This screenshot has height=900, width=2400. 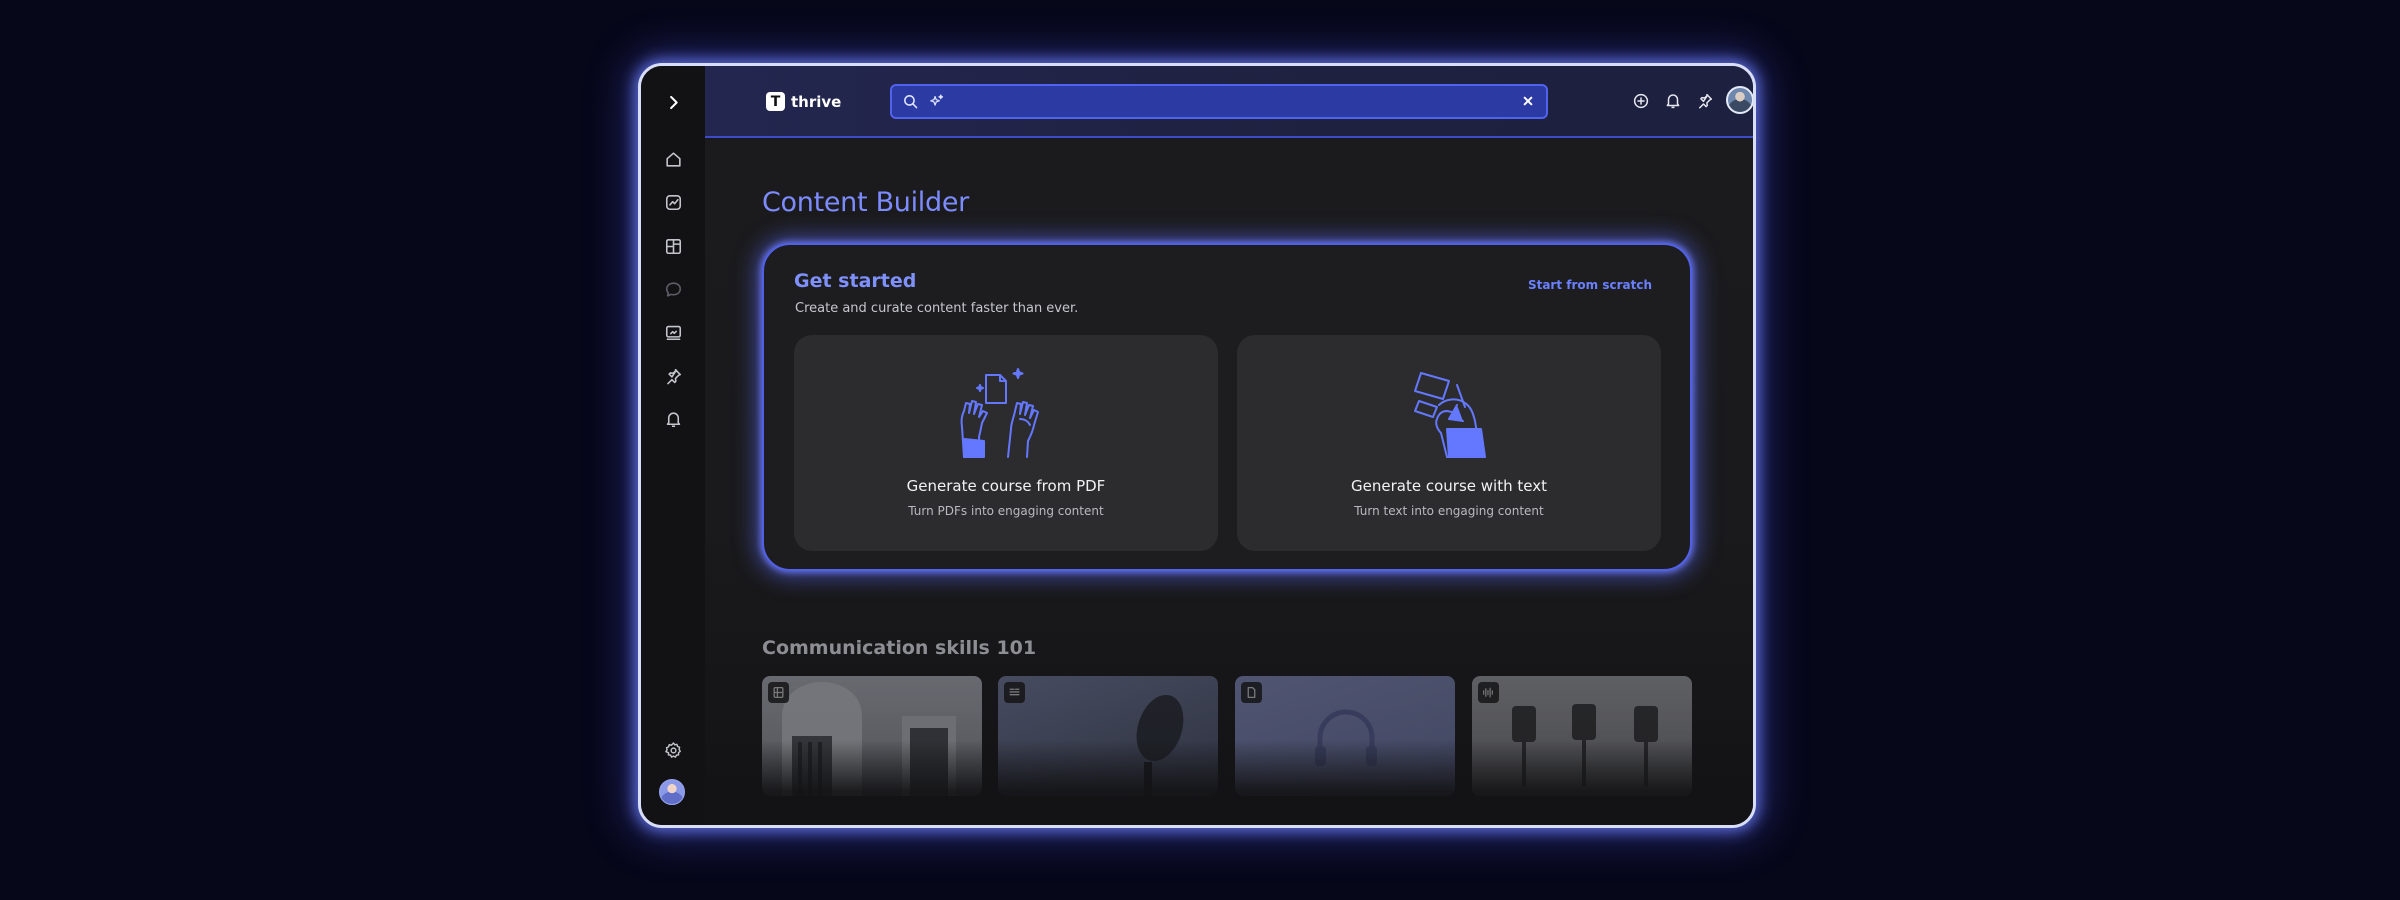 What do you see at coordinates (855, 281) in the screenshot?
I see `get-started-title: Get started` at bounding box center [855, 281].